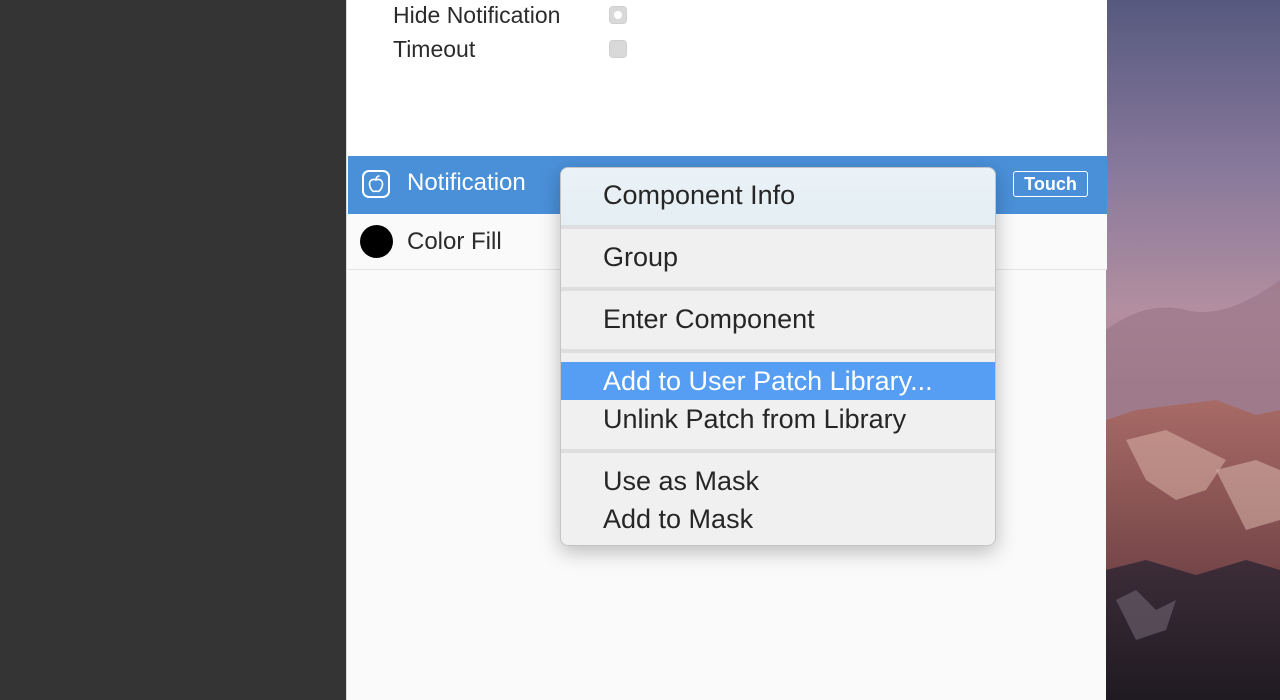  Describe the element at coordinates (778, 319) in the screenshot. I see `menu-item-enter-component: Enter Component` at that location.